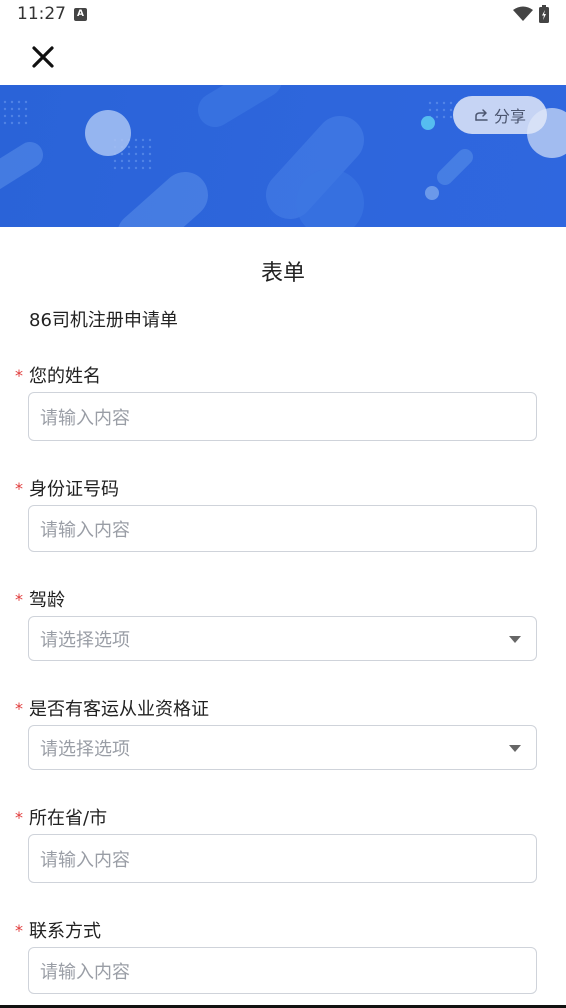 Image resolution: width=566 pixels, height=1008 pixels. I want to click on qualification-select: 请选择选项, so click(282, 747).